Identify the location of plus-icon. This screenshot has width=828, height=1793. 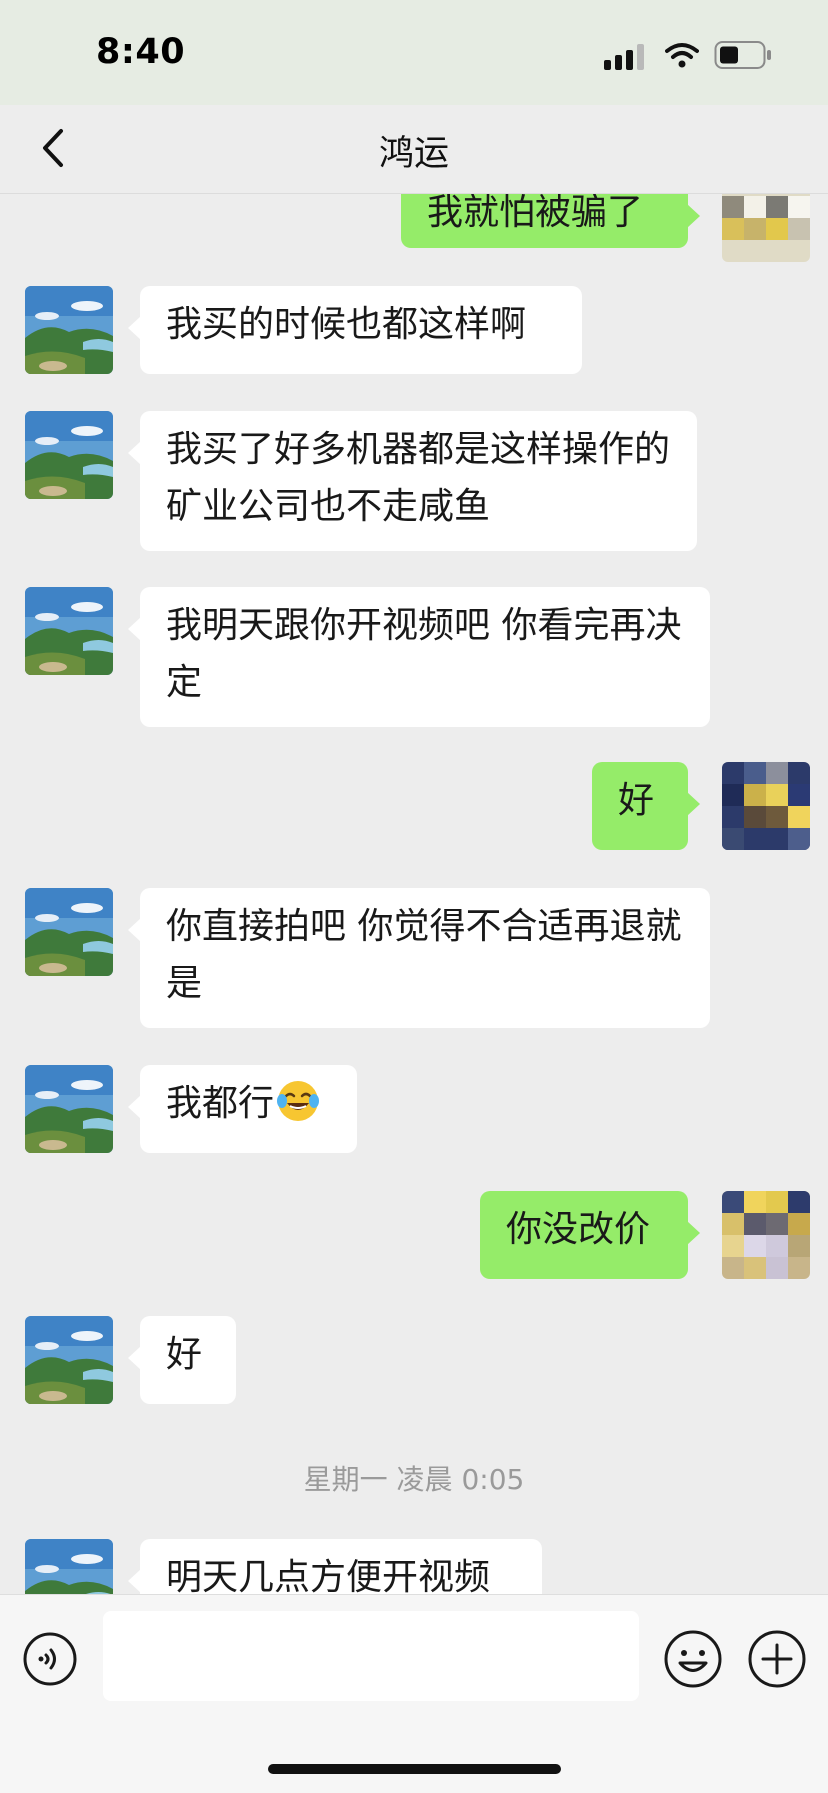
(777, 1659).